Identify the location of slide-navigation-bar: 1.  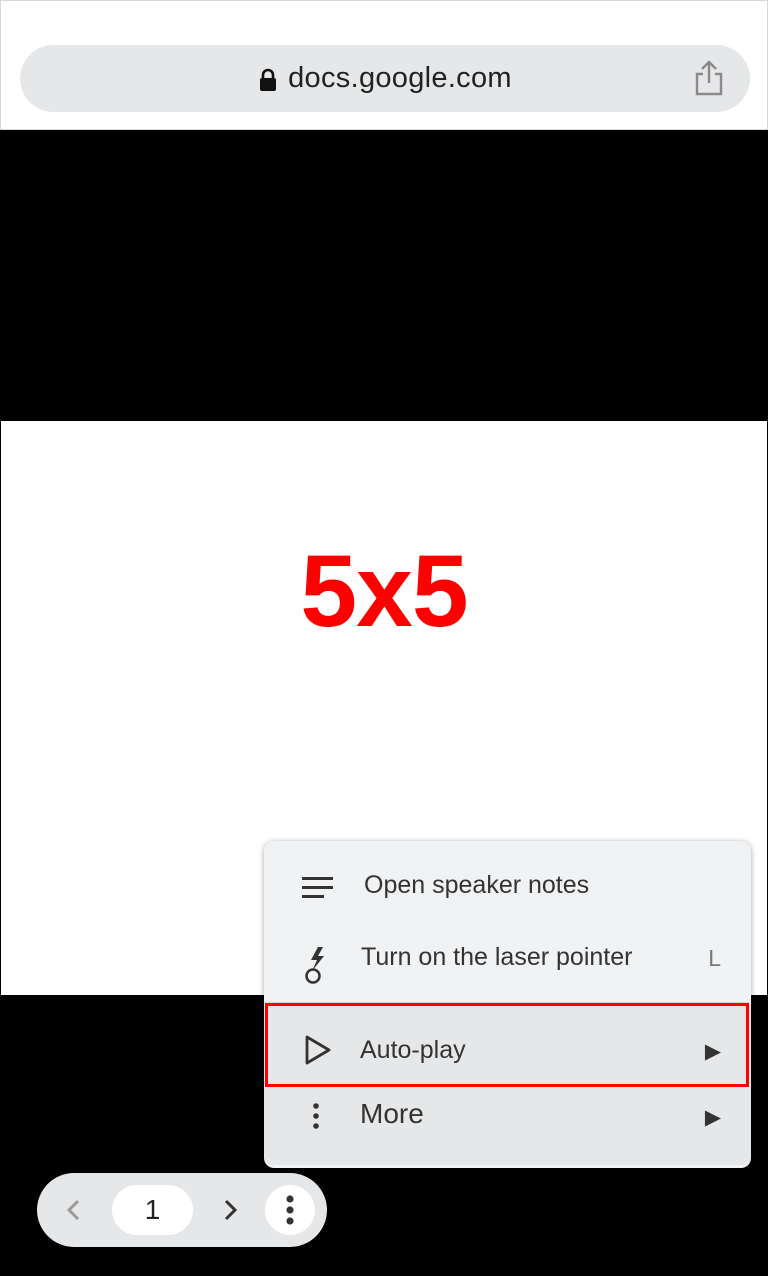
(182, 1210).